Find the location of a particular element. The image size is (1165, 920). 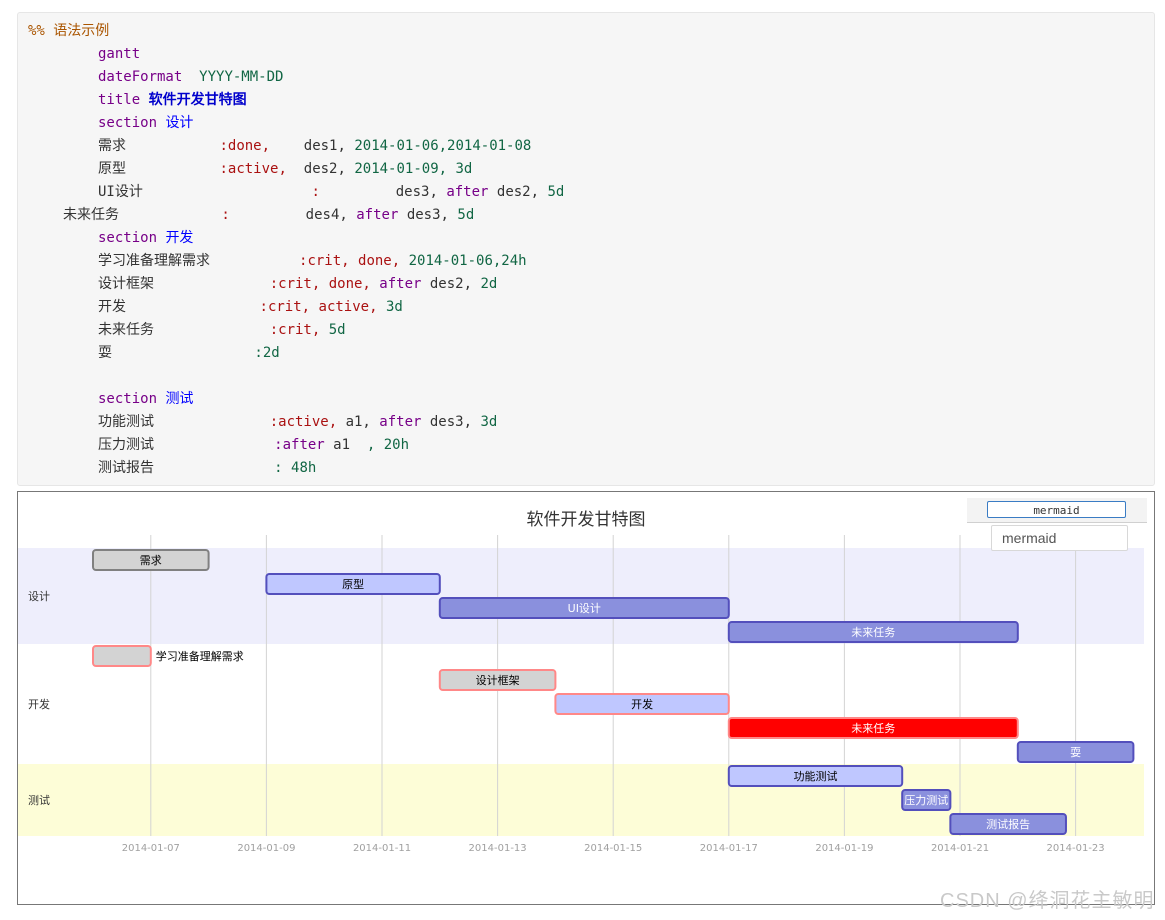

task-label: 开发 is located at coordinates (642, 704).